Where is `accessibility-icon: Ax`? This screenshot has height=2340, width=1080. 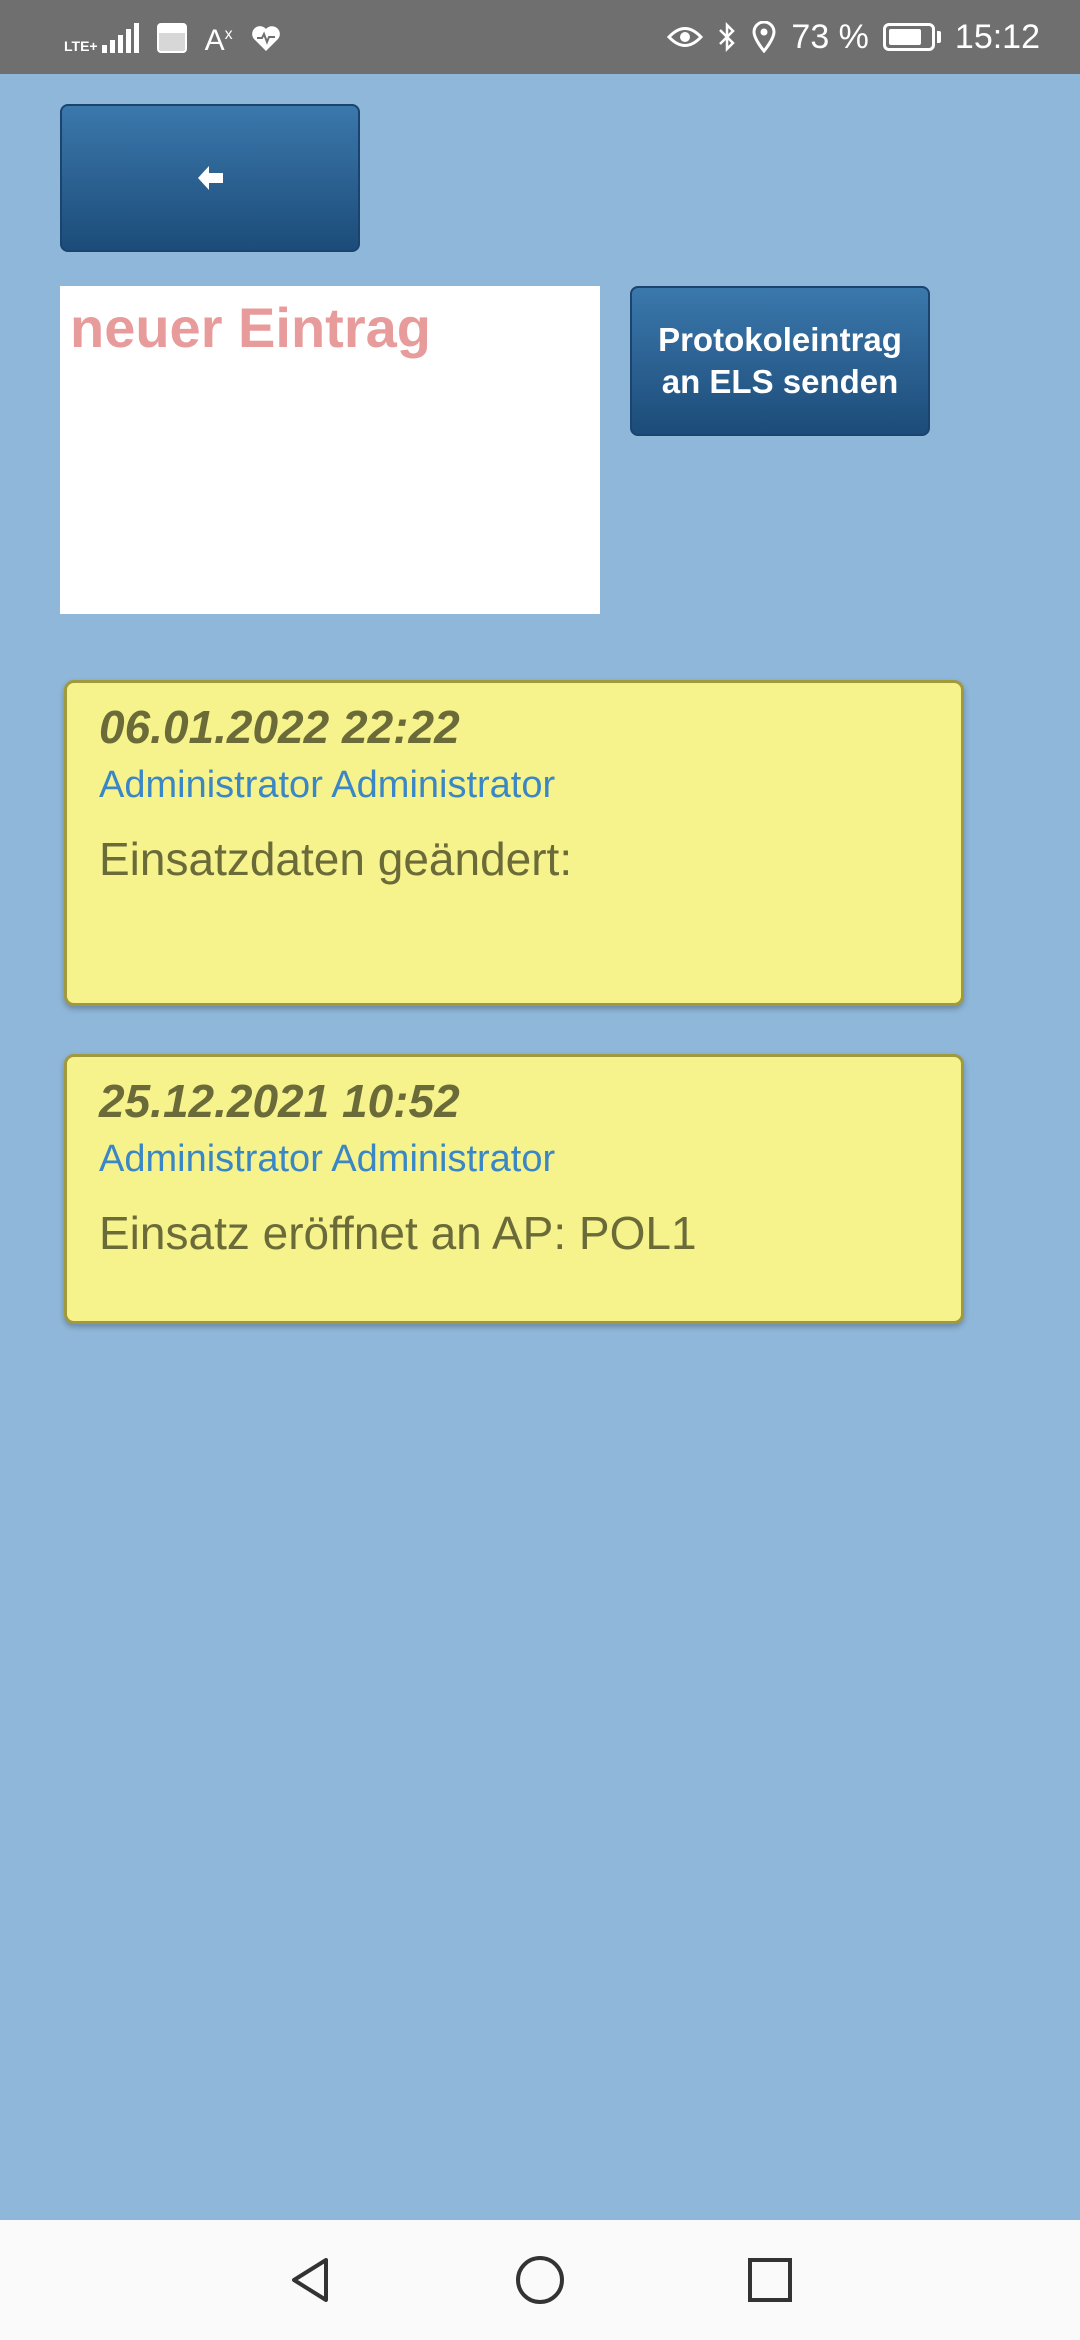 accessibility-icon: Ax is located at coordinates (218, 40).